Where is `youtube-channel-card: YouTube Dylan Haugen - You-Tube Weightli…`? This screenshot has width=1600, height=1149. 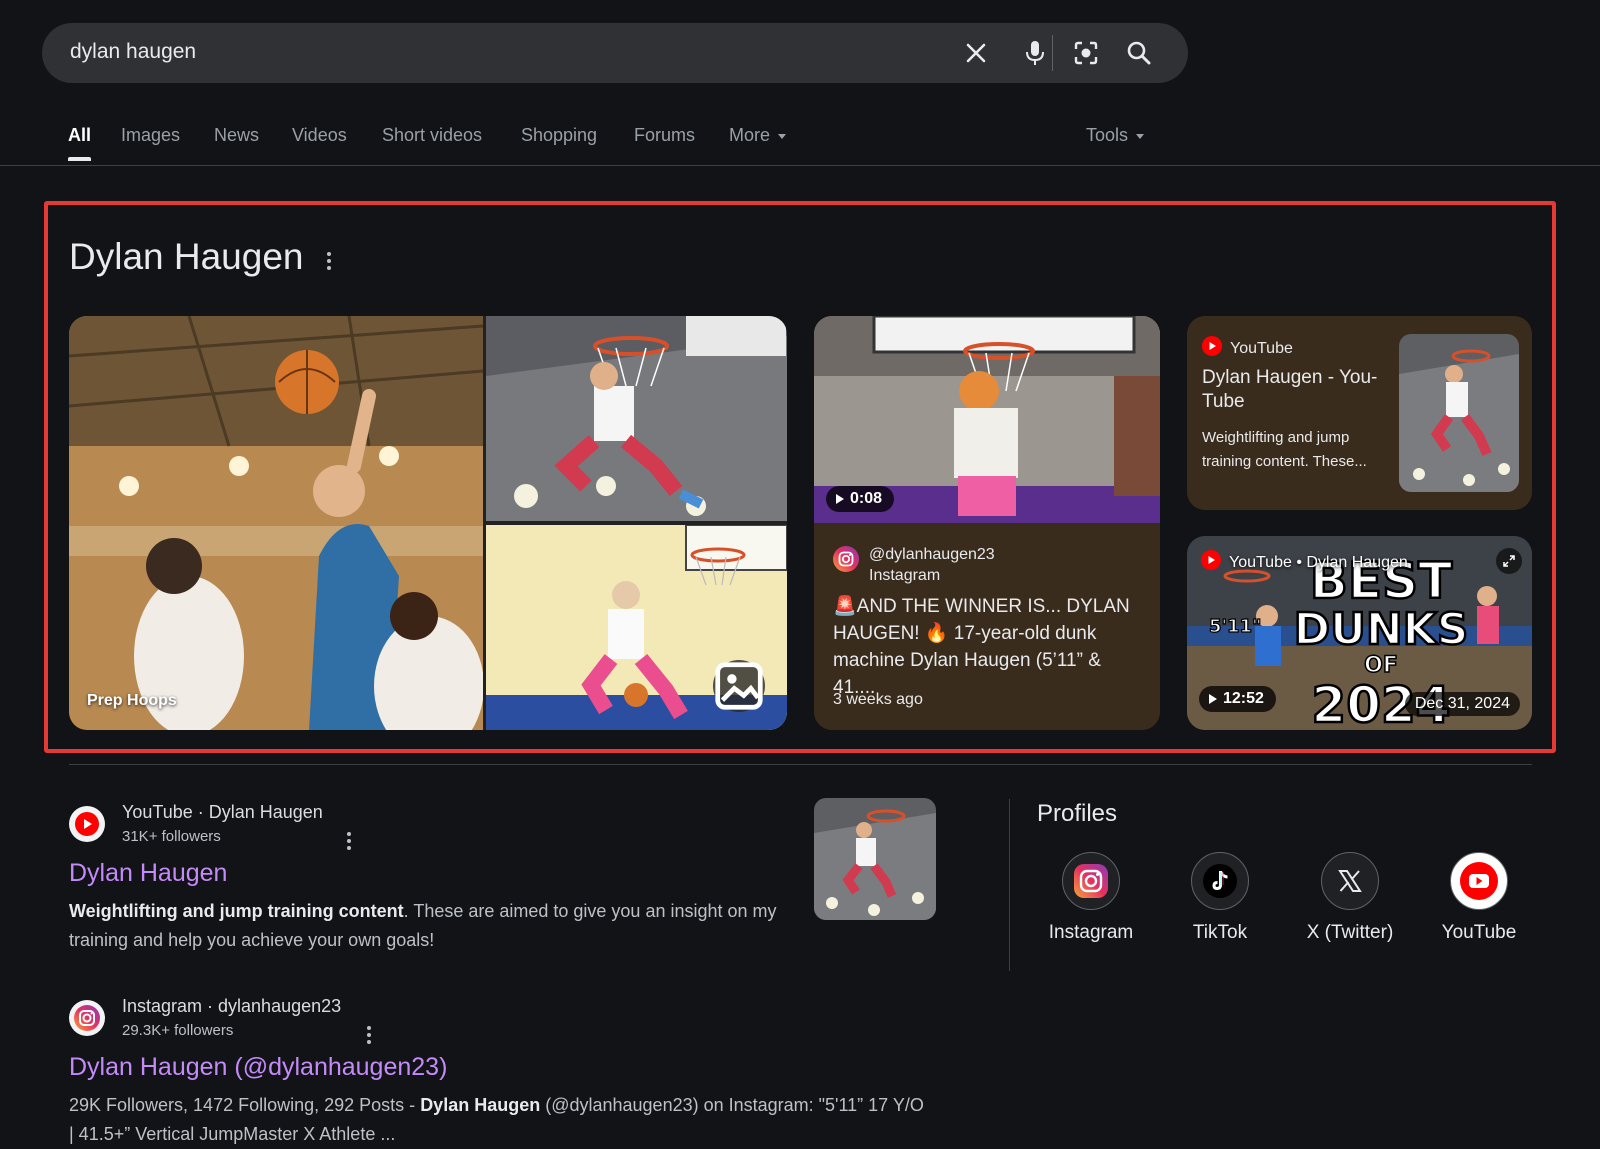
youtube-channel-card: YouTube Dylan Haugen - You-Tube Weightli… is located at coordinates (1359, 413).